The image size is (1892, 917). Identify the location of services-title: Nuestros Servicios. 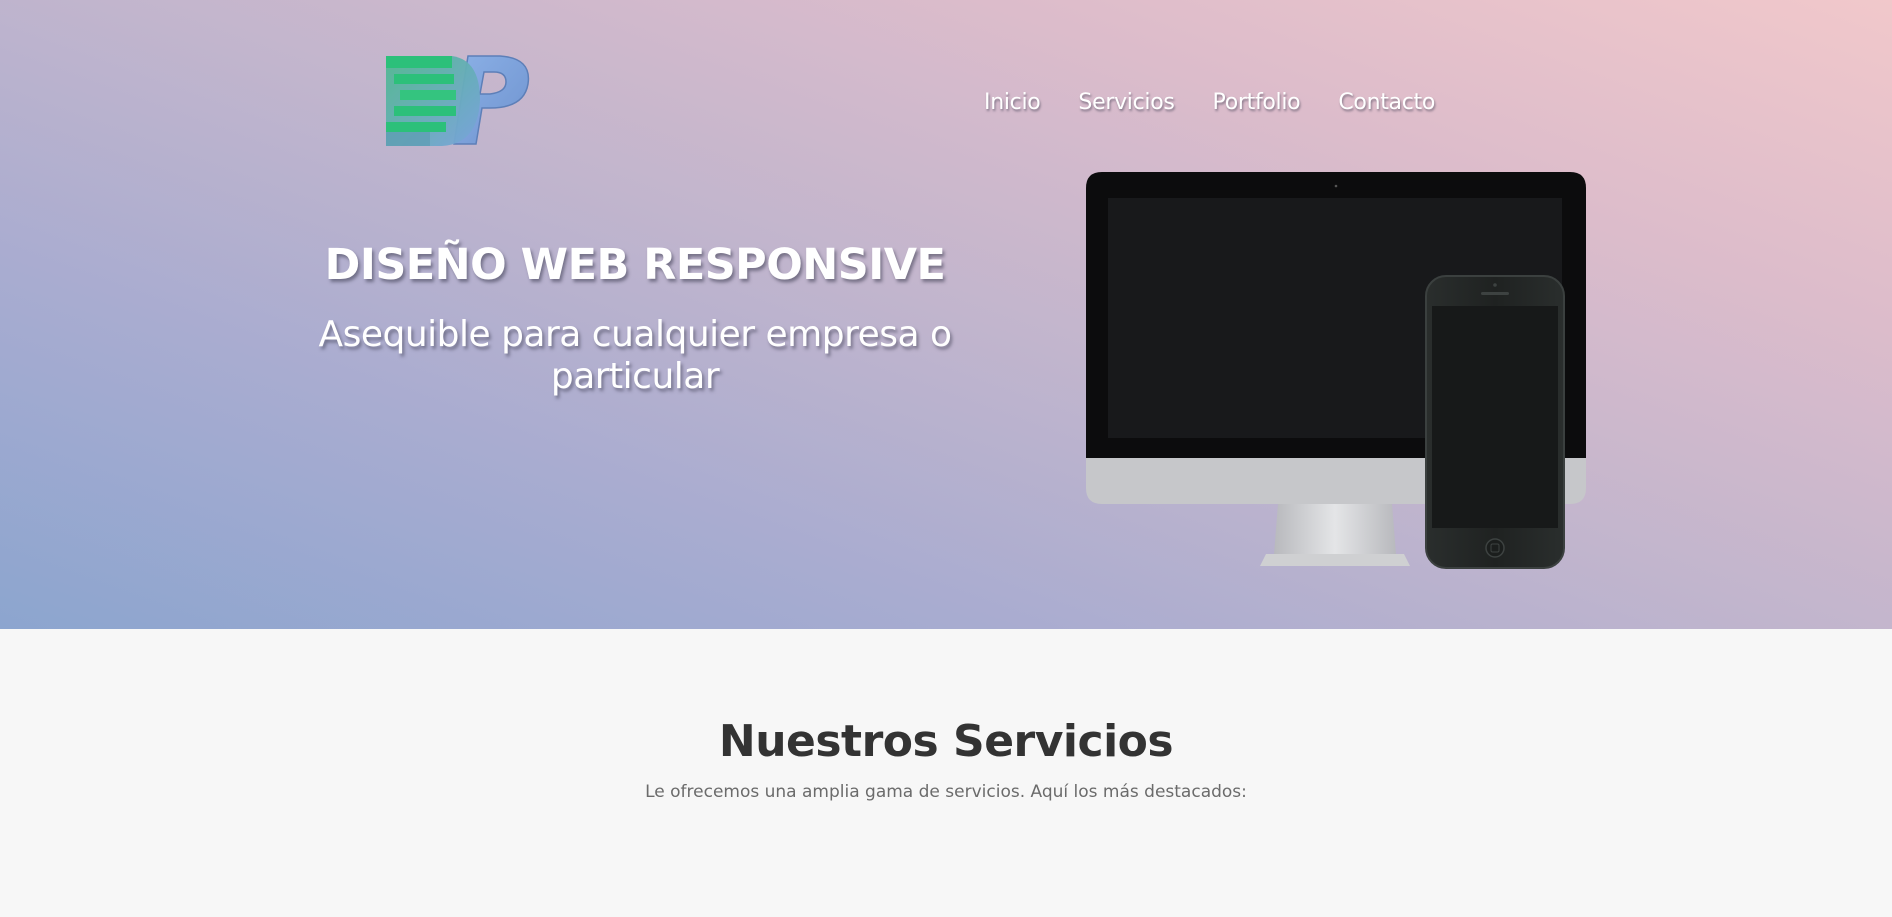
(946, 741).